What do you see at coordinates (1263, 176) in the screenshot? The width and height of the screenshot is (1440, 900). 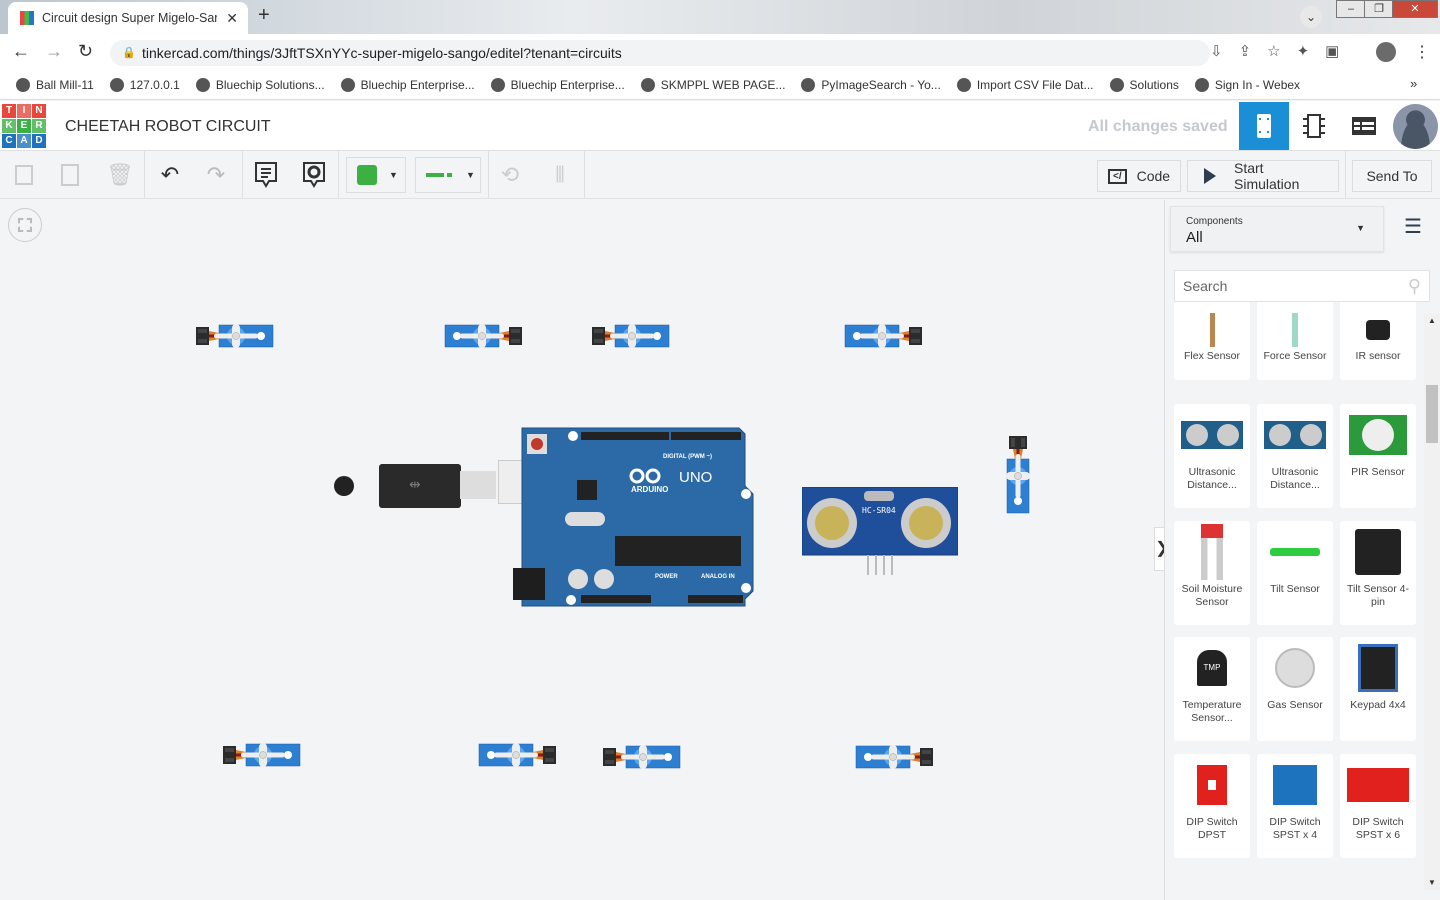 I see `start-simulation-button: Start Simulation` at bounding box center [1263, 176].